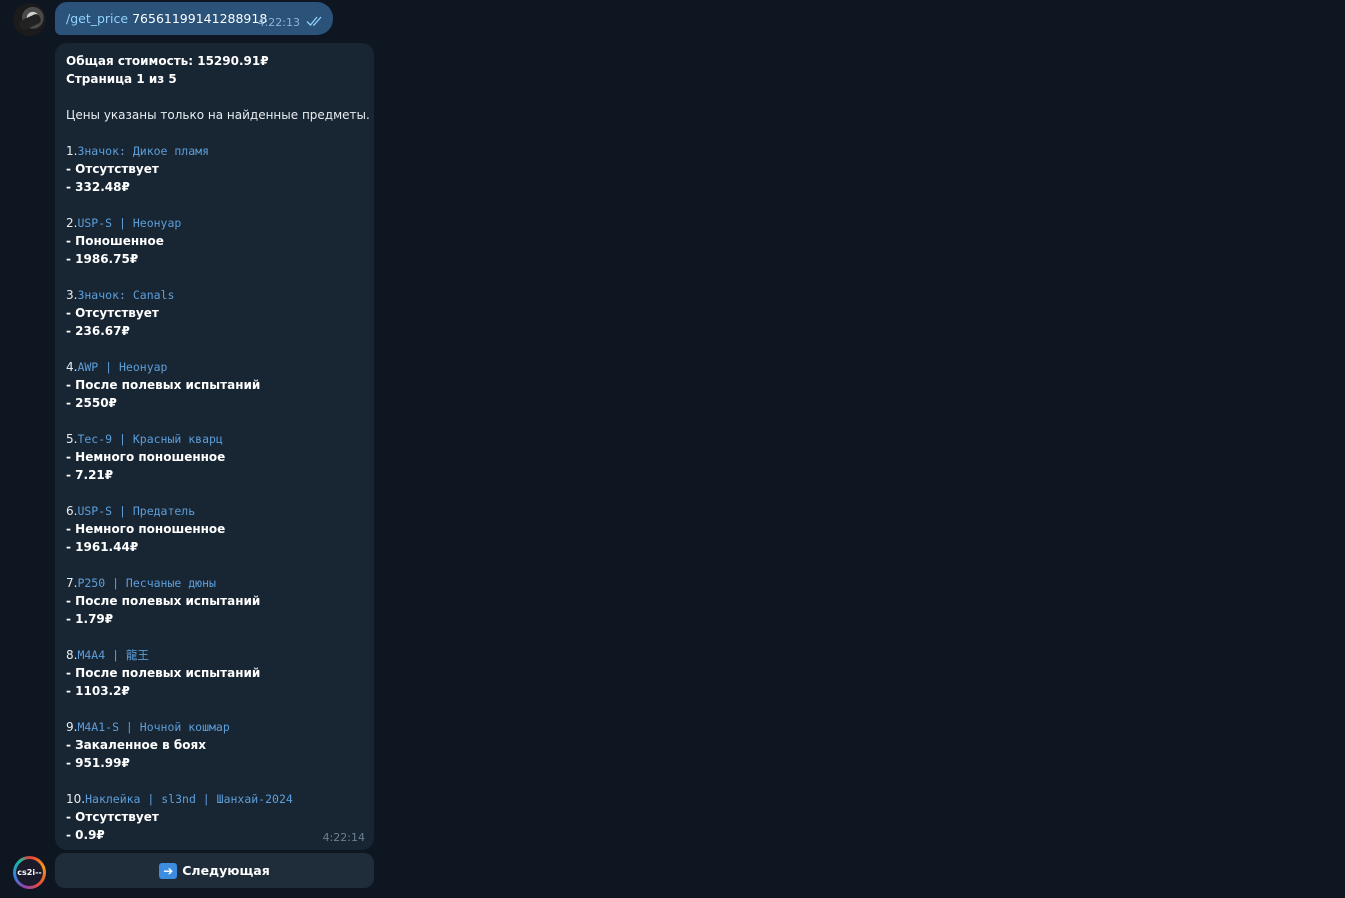  I want to click on item-number: 7., so click(72, 583).